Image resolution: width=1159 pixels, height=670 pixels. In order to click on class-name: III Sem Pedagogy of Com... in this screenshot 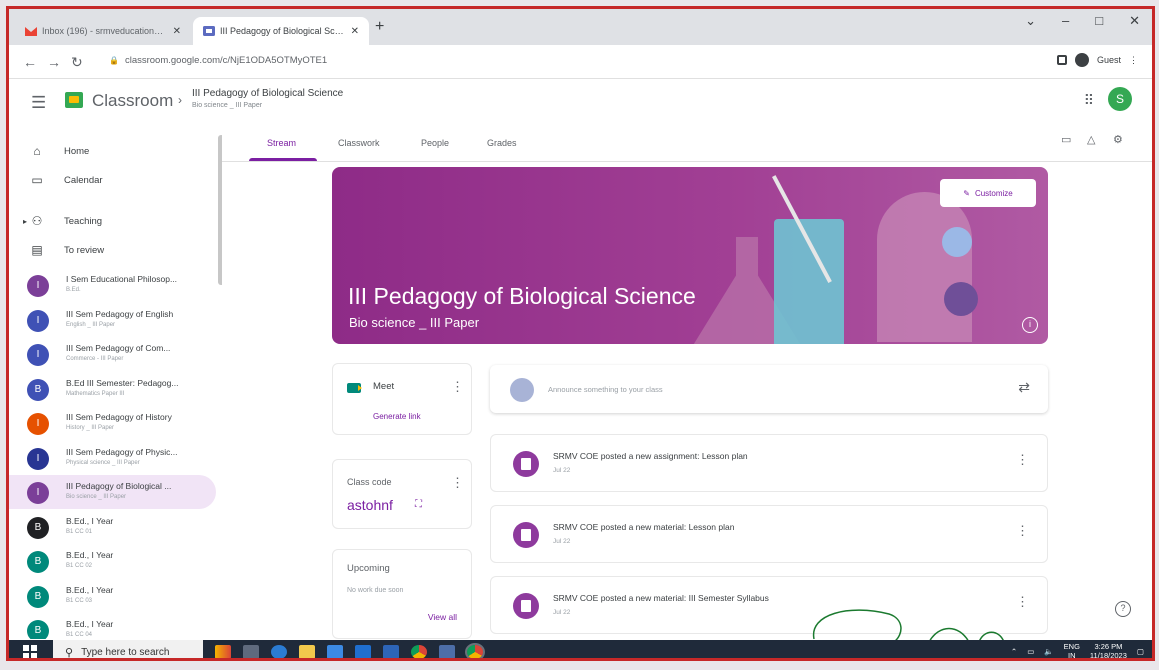, I will do `click(118, 348)`.